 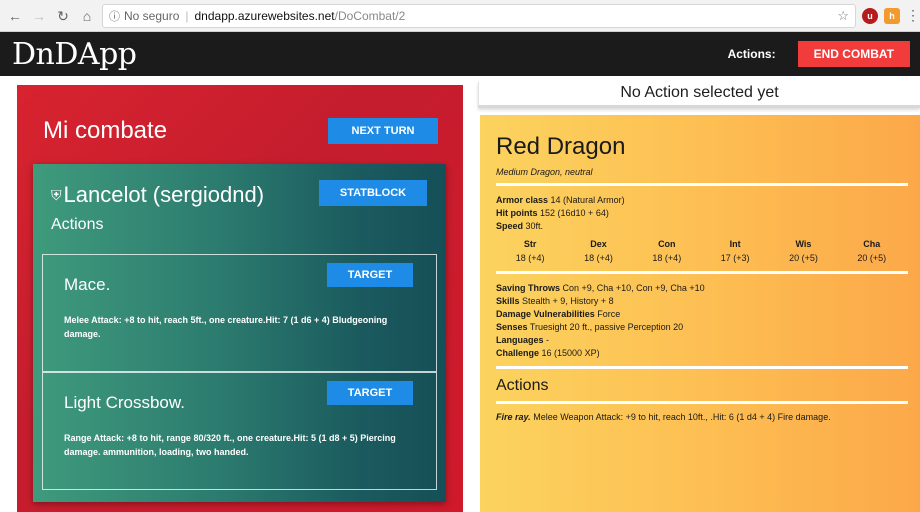 I want to click on skills: Skills Stealth + 9, History + 8, so click(x=708, y=301).